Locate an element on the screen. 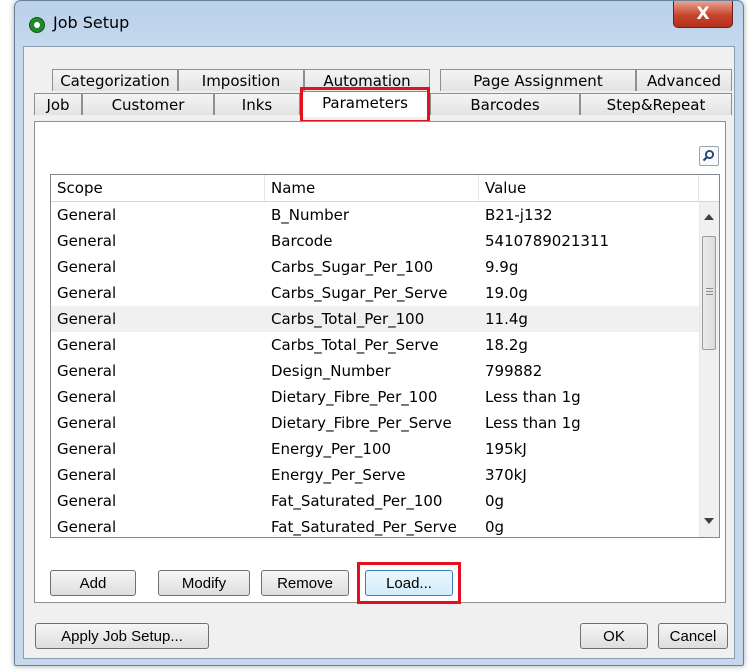  table-row: General Barcode 5410789021311 is located at coordinates (375, 241).